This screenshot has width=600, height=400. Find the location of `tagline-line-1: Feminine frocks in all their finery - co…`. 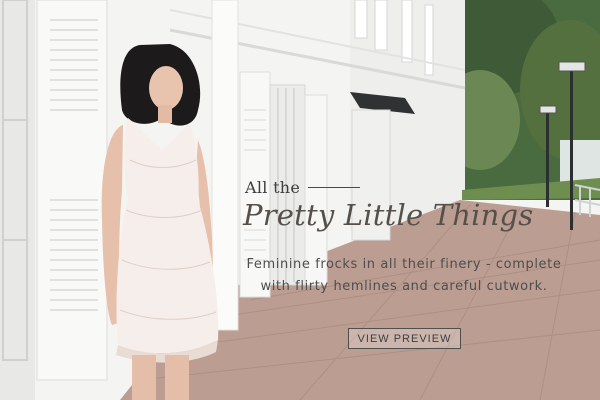

tagline-line-1: Feminine frocks in all their finery - co… is located at coordinates (404, 264).